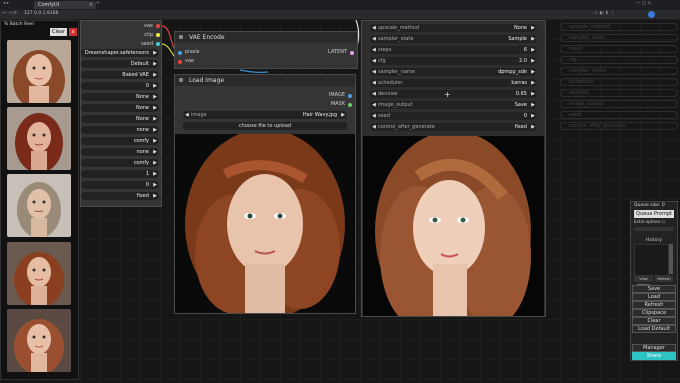 This screenshot has height=383, width=680. Describe the element at coordinates (453, 83) in the screenshot. I see `sampler-widget-scheduler: ◀ scheduler karras ▶` at that location.